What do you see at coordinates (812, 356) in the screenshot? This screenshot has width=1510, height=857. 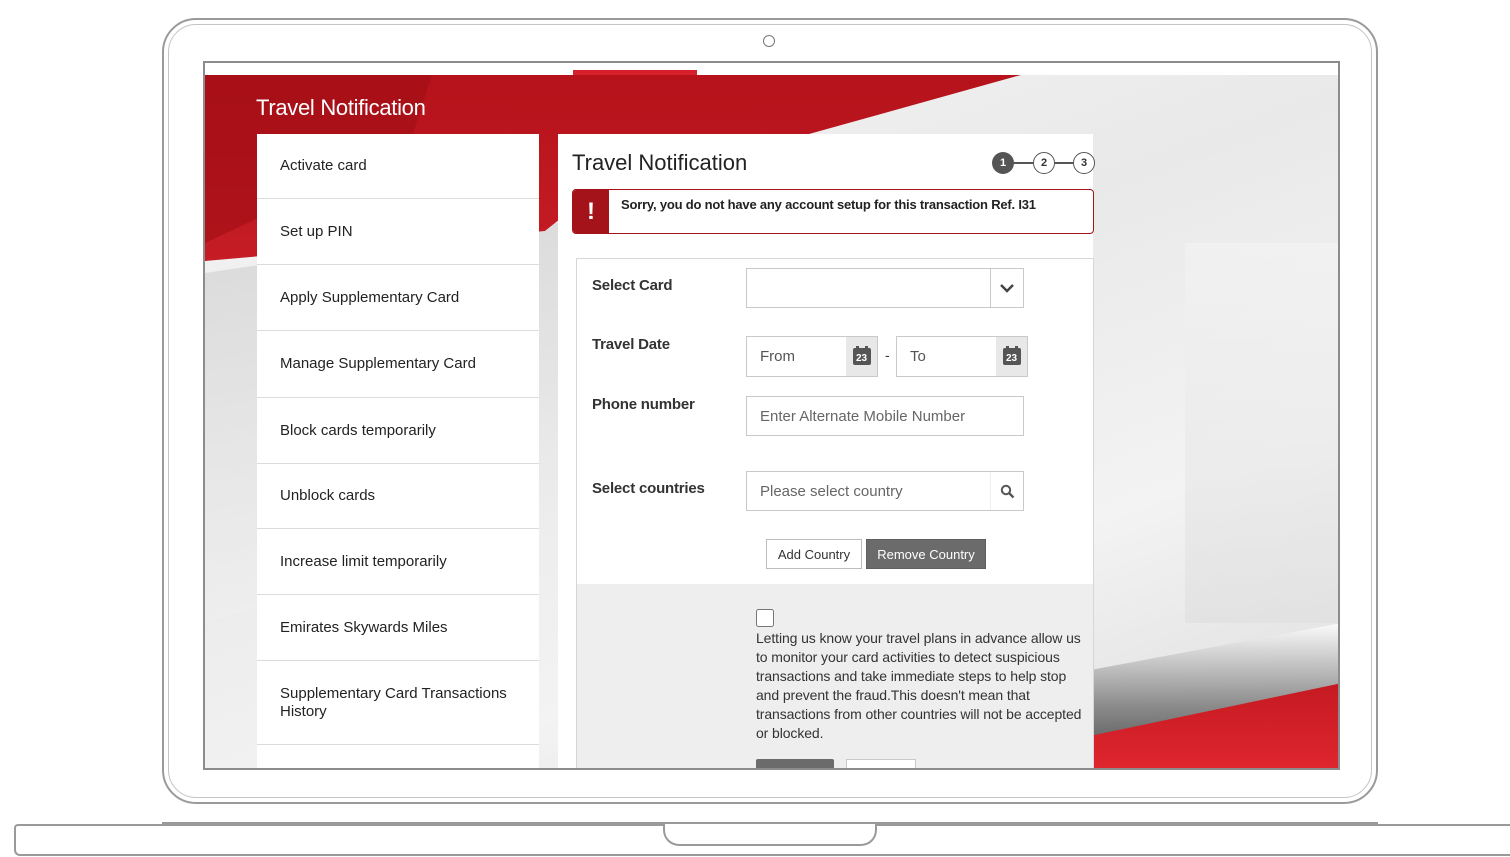 I see `from-date-field: From 23` at bounding box center [812, 356].